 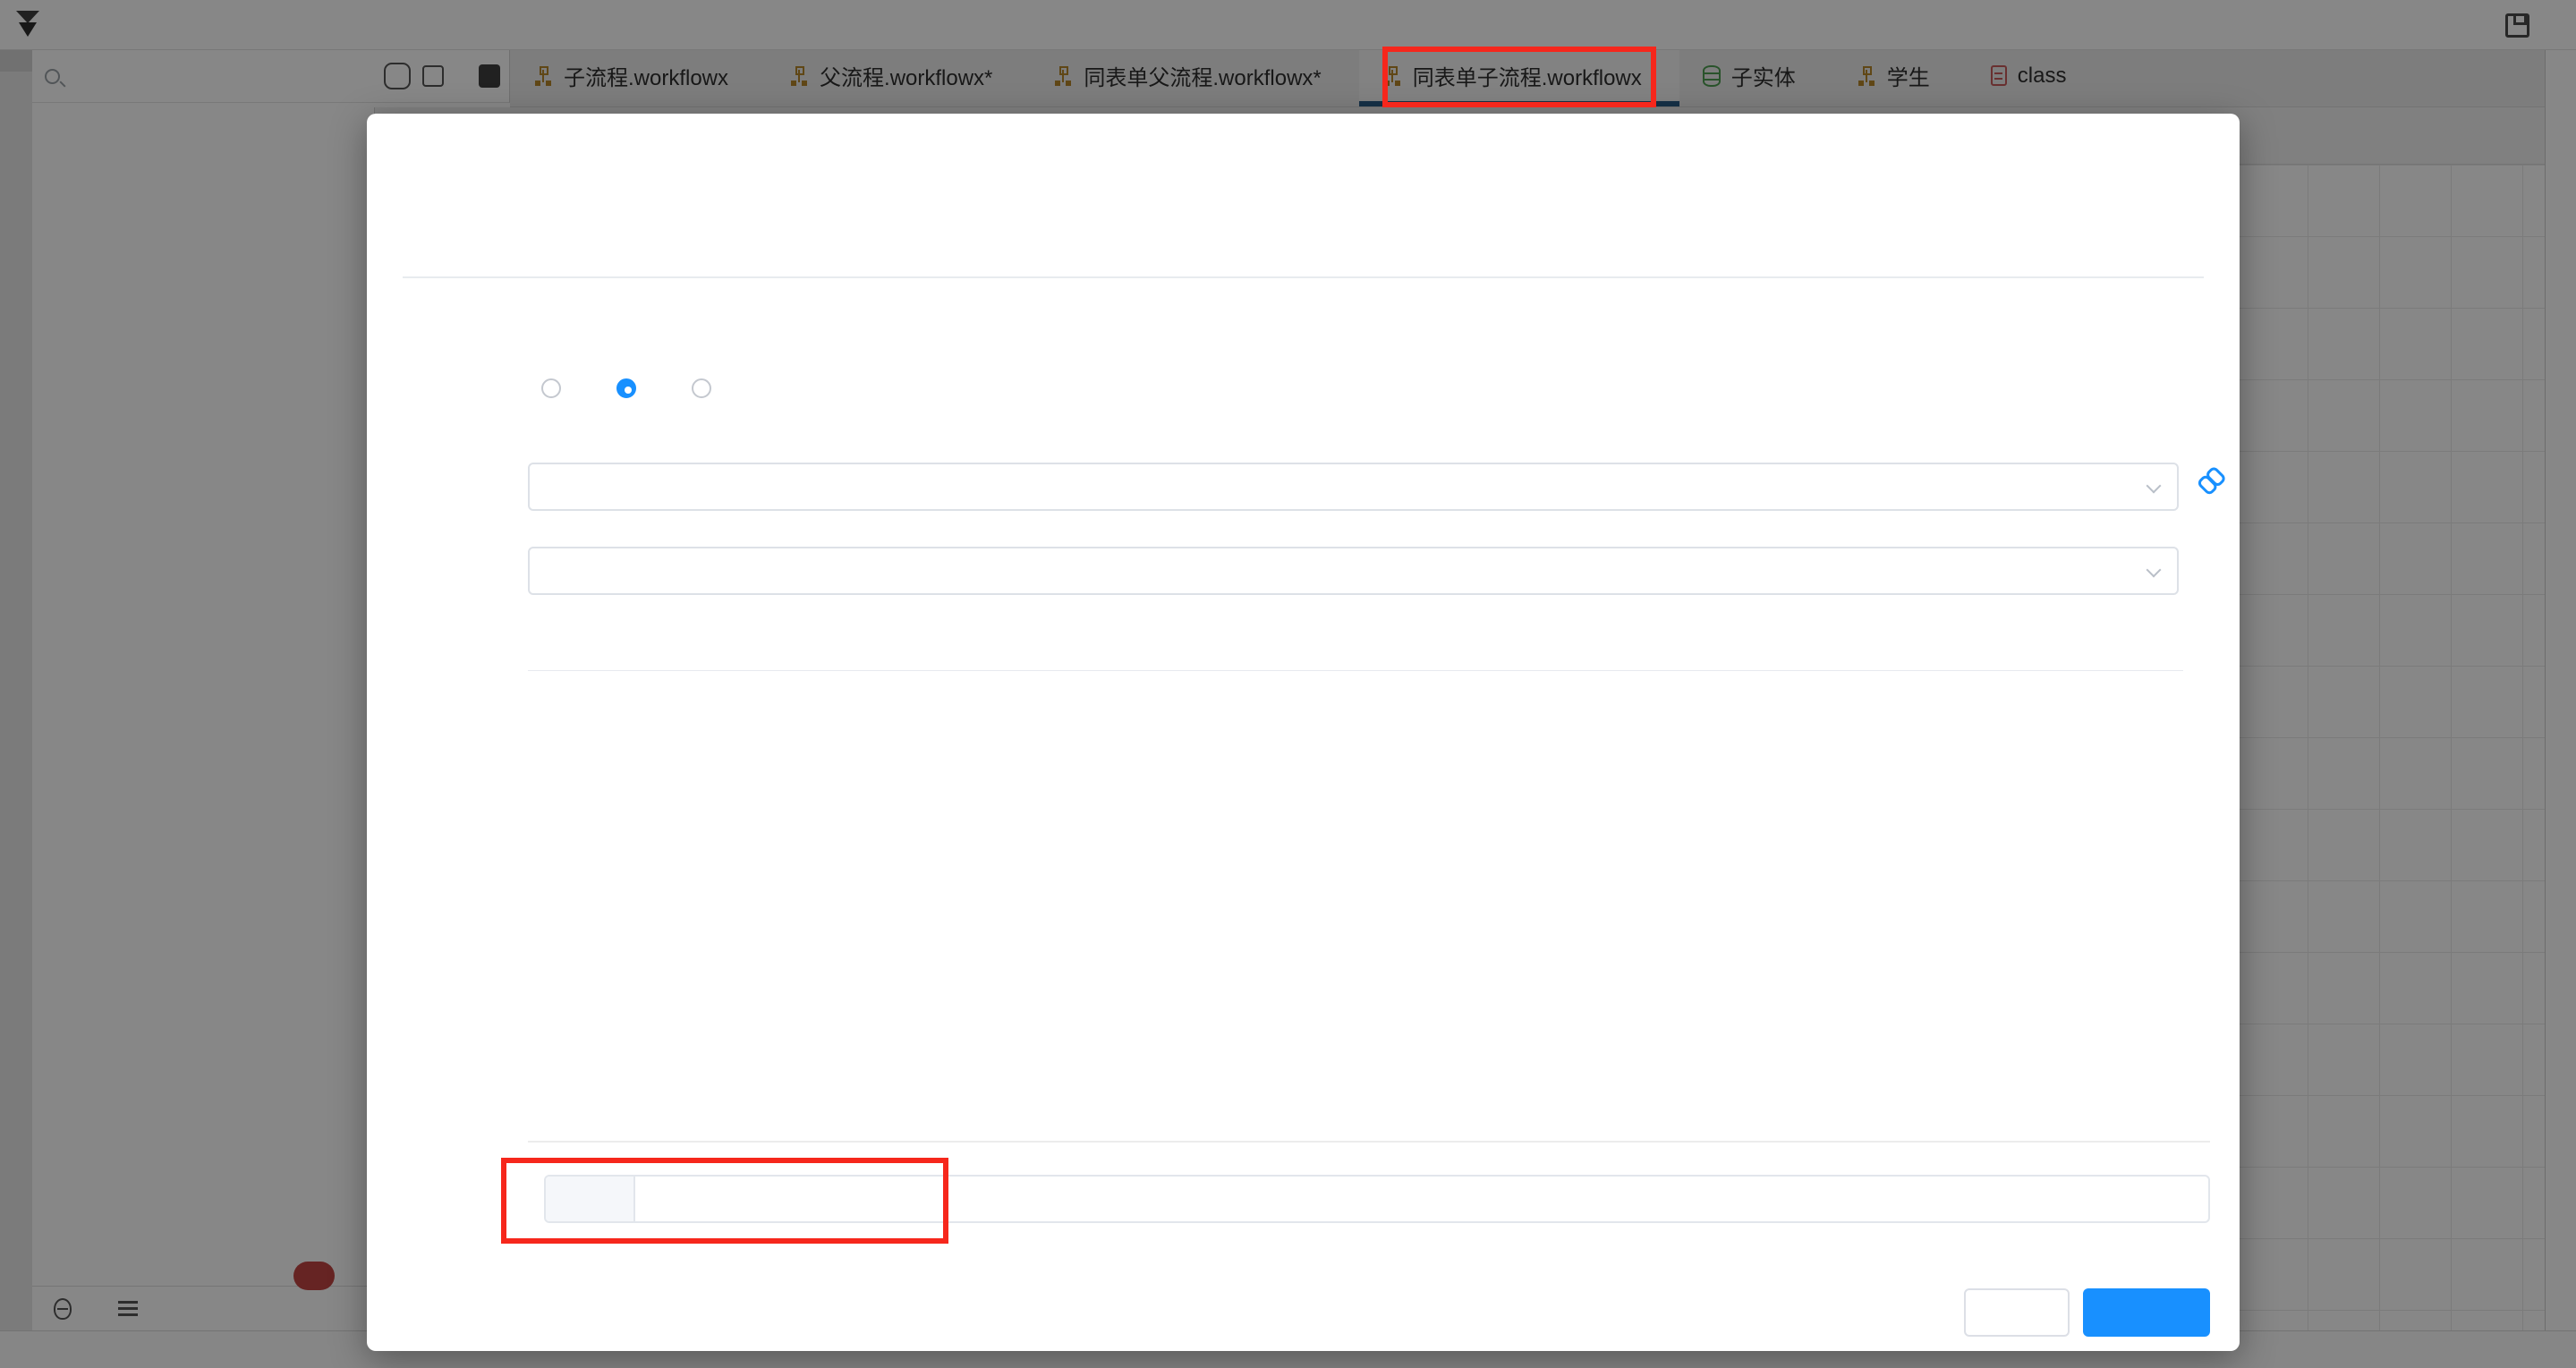 What do you see at coordinates (551, 388) in the screenshot?
I see `radio-none-dot-icon` at bounding box center [551, 388].